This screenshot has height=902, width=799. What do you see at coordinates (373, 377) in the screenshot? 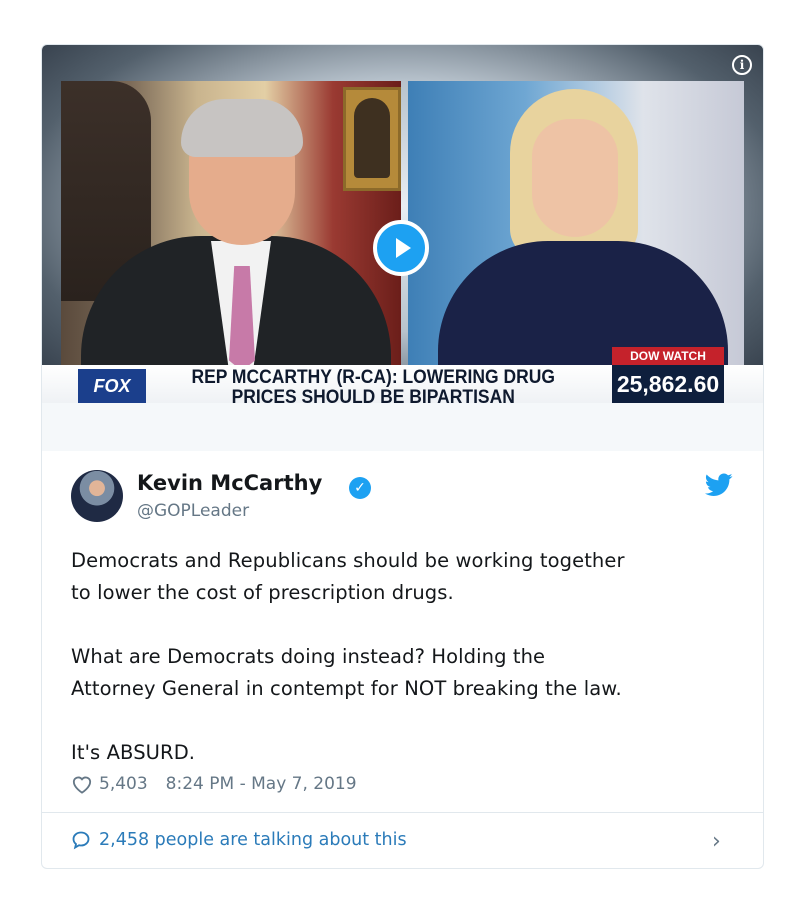
I see `chyron-line-1: REP MCCARTHY (R-CA): LOWERING DRUG` at bounding box center [373, 377].